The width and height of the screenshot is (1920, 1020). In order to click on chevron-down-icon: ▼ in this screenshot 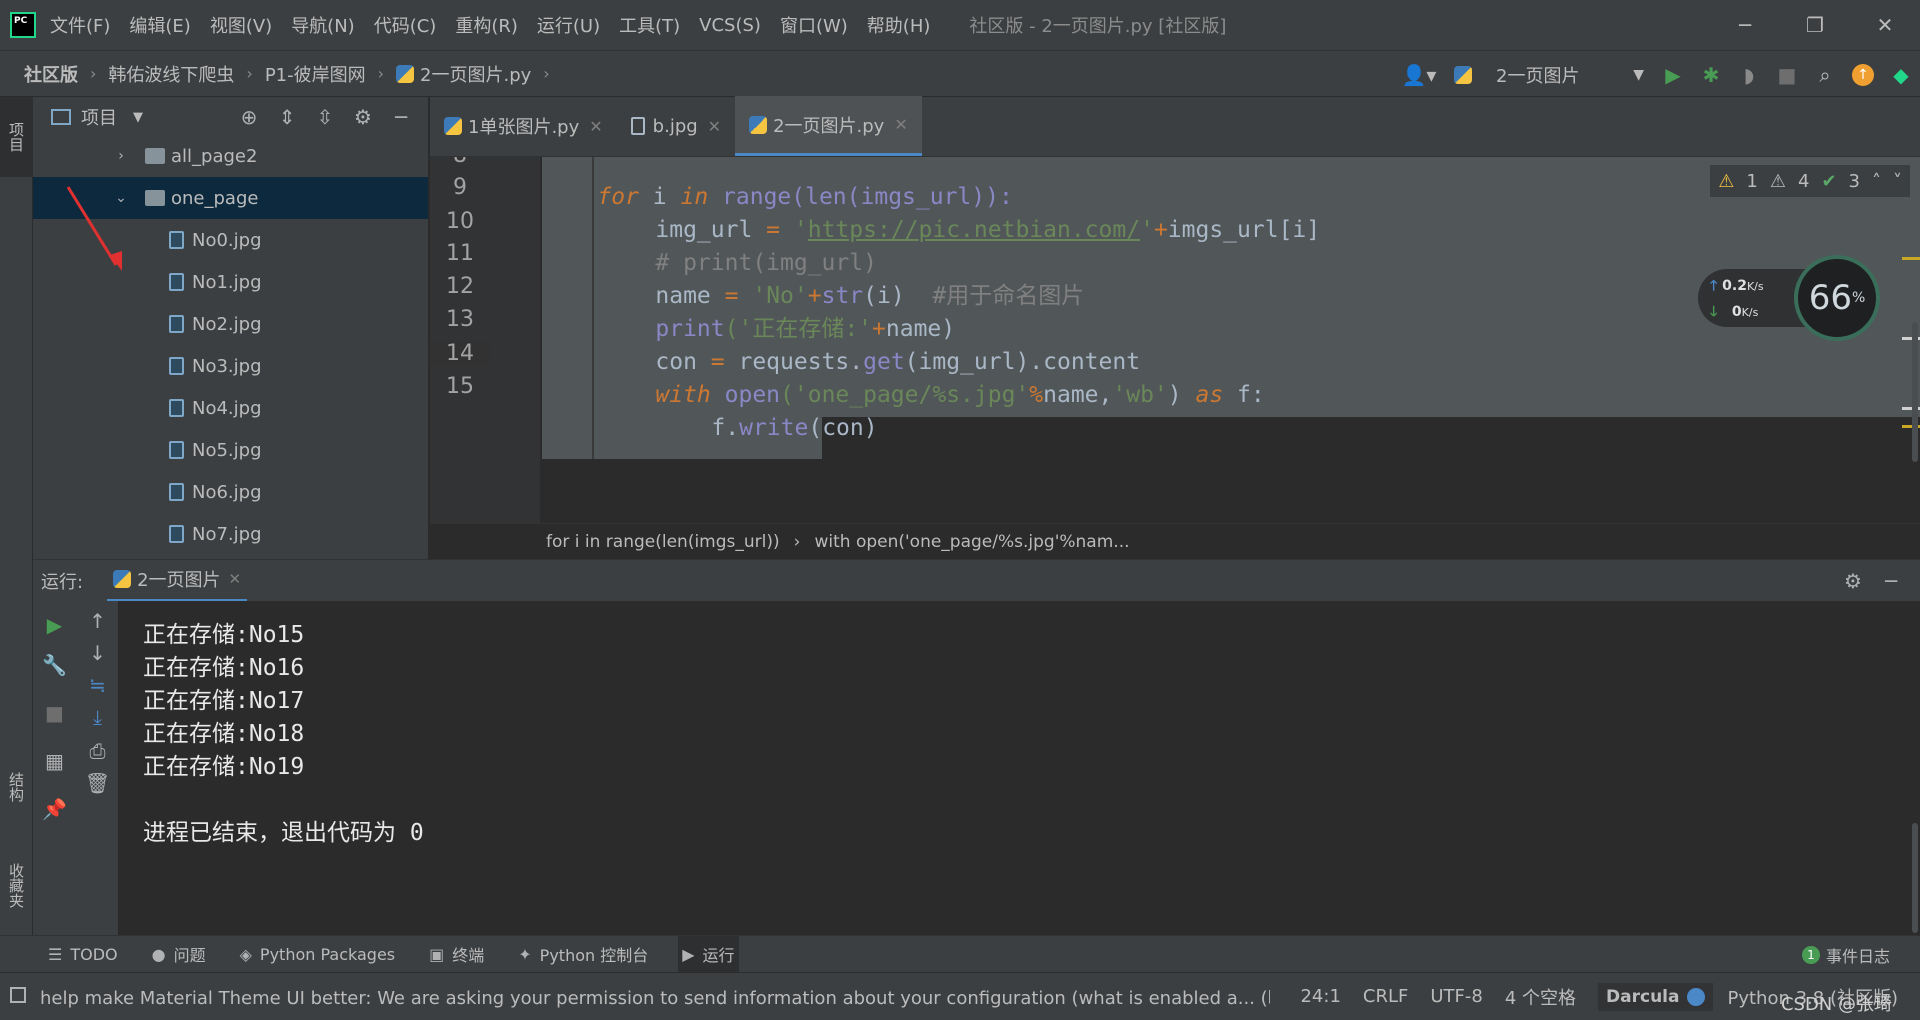, I will do `click(138, 117)`.